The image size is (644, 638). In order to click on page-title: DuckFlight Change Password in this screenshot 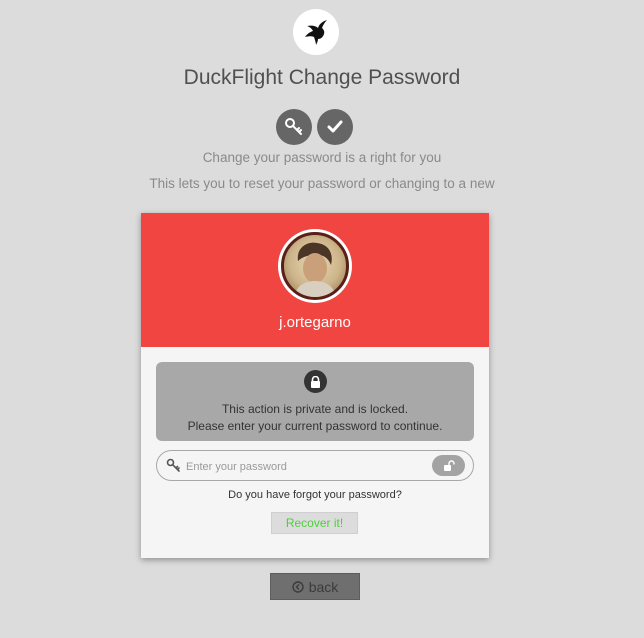, I will do `click(322, 77)`.